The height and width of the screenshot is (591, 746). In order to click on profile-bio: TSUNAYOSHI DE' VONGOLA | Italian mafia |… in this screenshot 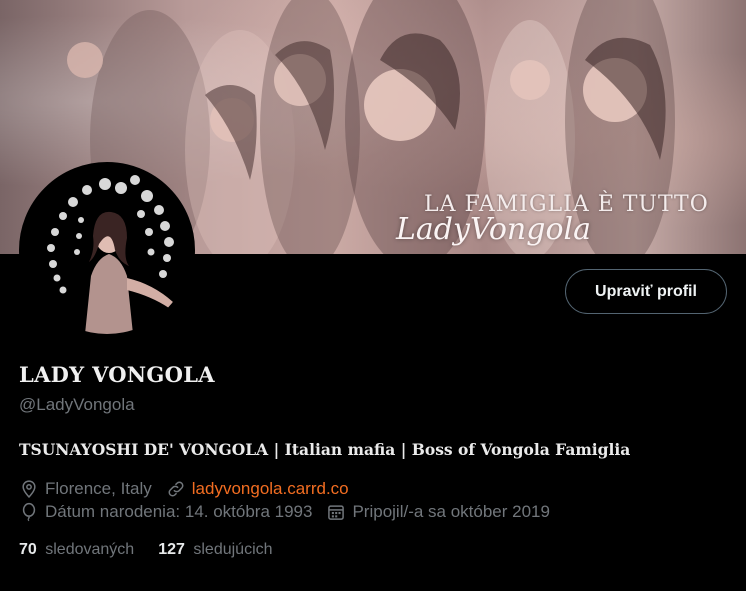, I will do `click(325, 449)`.